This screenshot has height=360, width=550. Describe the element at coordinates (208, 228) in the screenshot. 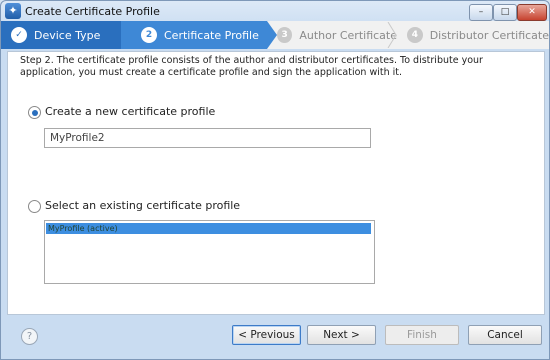

I see `list-item: MyProfile (active)` at that location.